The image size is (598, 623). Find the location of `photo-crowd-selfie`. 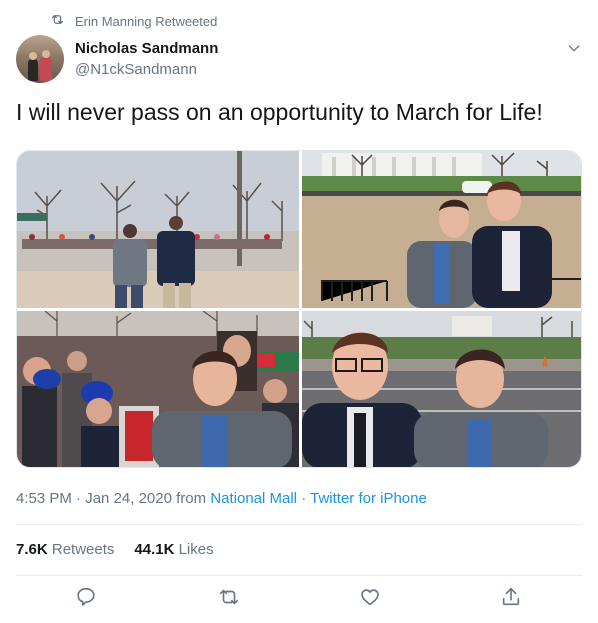

photo-crowd-selfie is located at coordinates (158, 389).